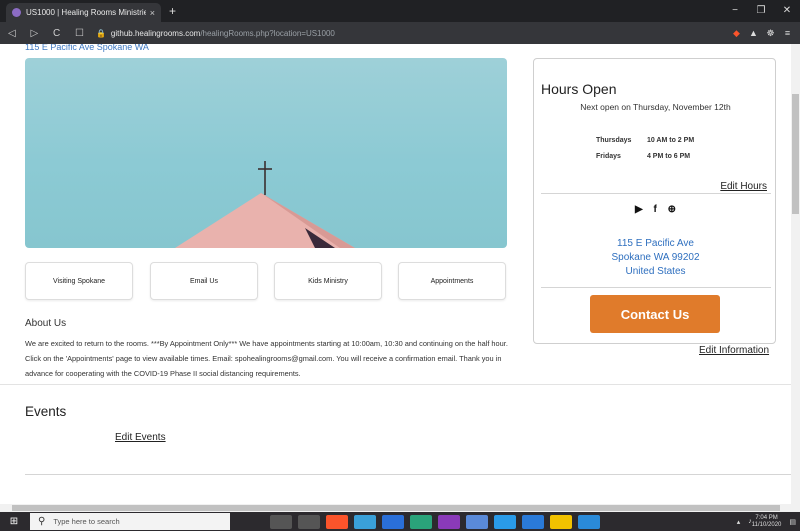 The height and width of the screenshot is (531, 800). I want to click on about-heading: About Us, so click(46, 323).